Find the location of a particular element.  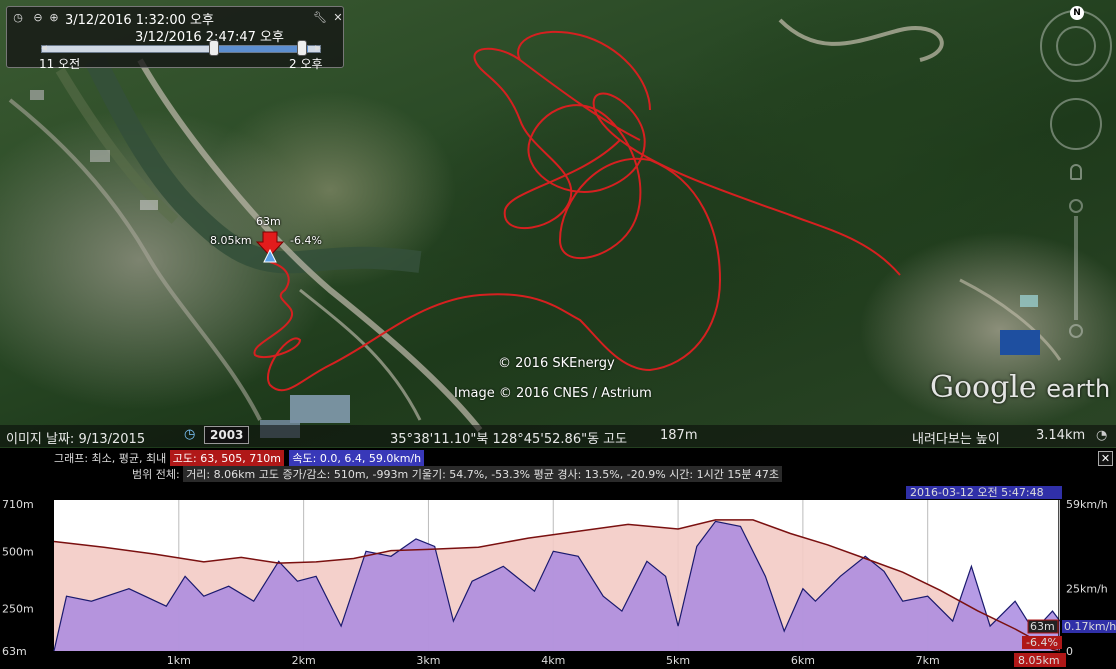

x-tick-label: 4km is located at coordinates (553, 660).